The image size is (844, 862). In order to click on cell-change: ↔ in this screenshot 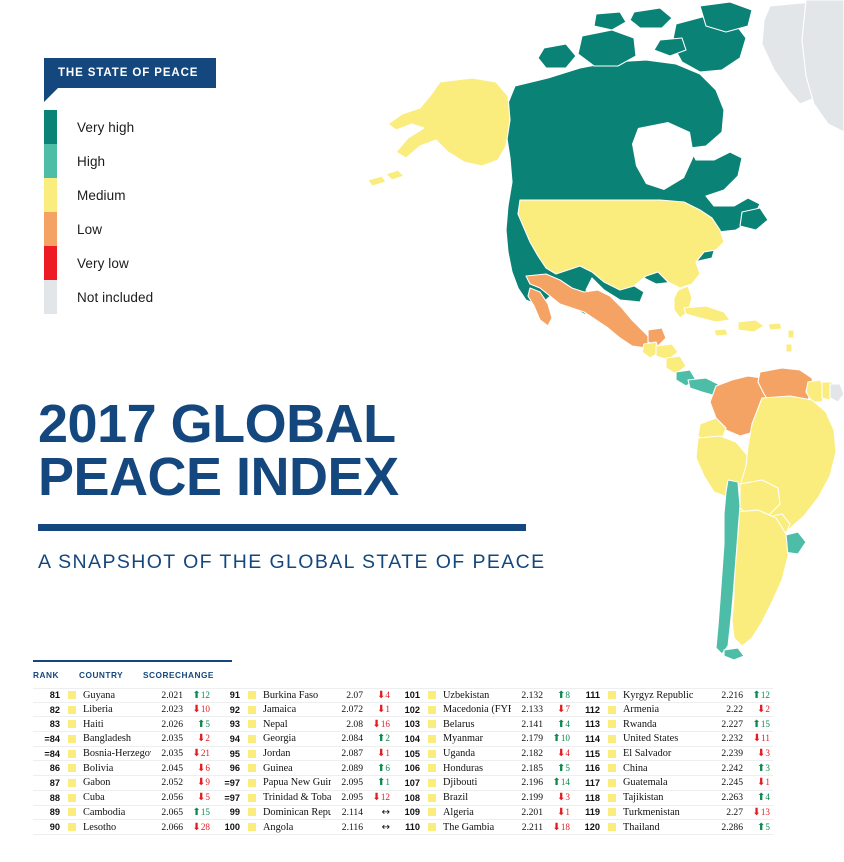, I will do `click(378, 812)`.